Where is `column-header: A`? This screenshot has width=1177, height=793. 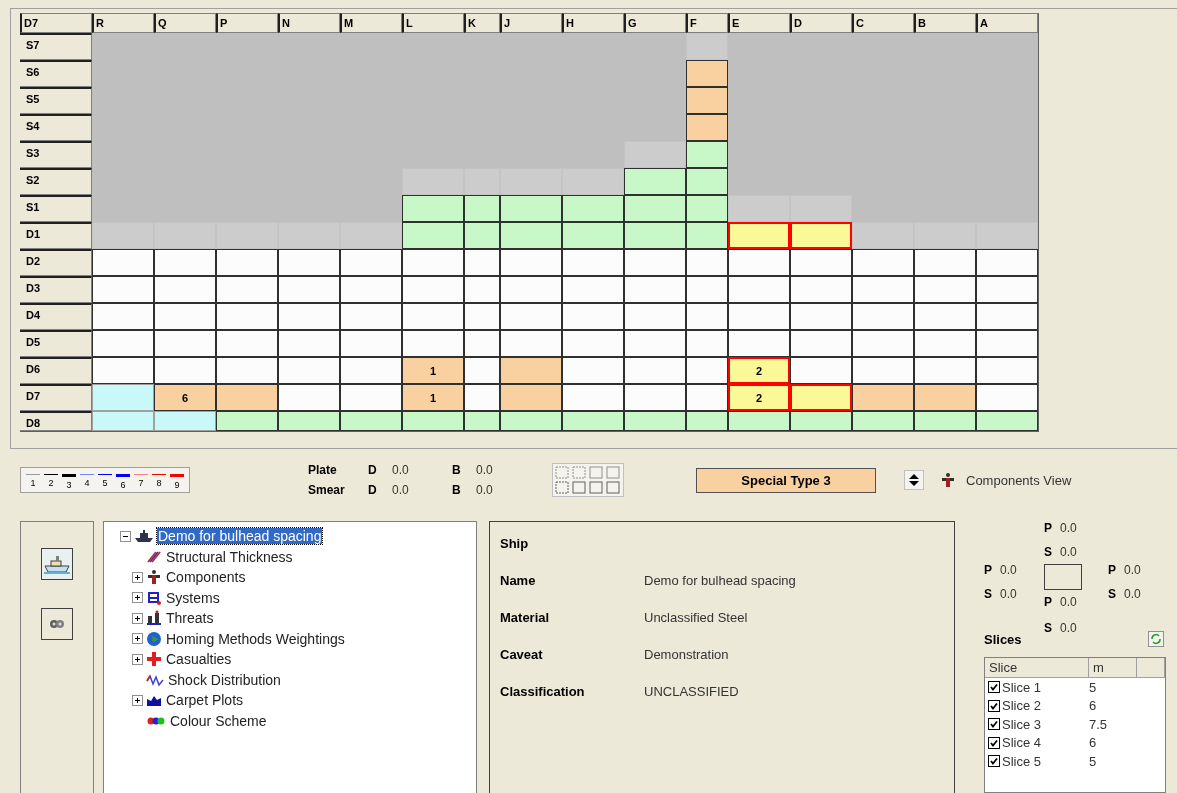 column-header: A is located at coordinates (1007, 23).